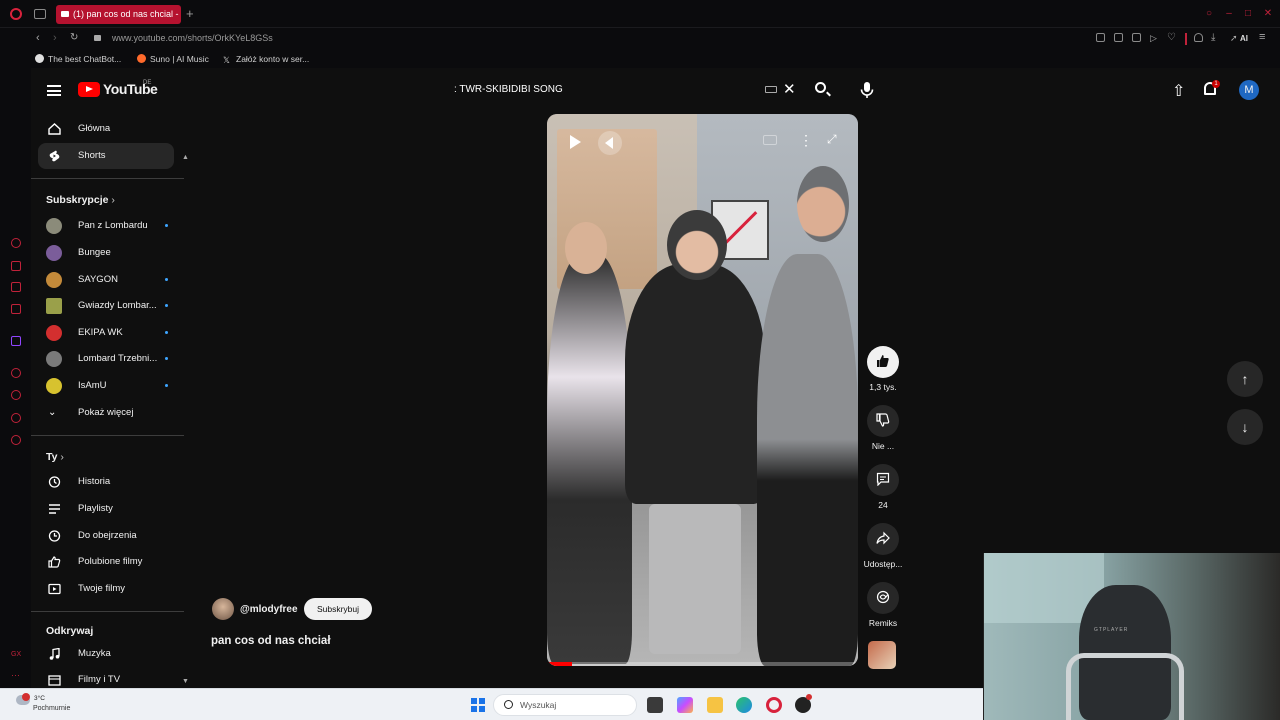 The height and width of the screenshot is (720, 1280). I want to click on taskbar-search-input: Wyszukaj, so click(565, 705).